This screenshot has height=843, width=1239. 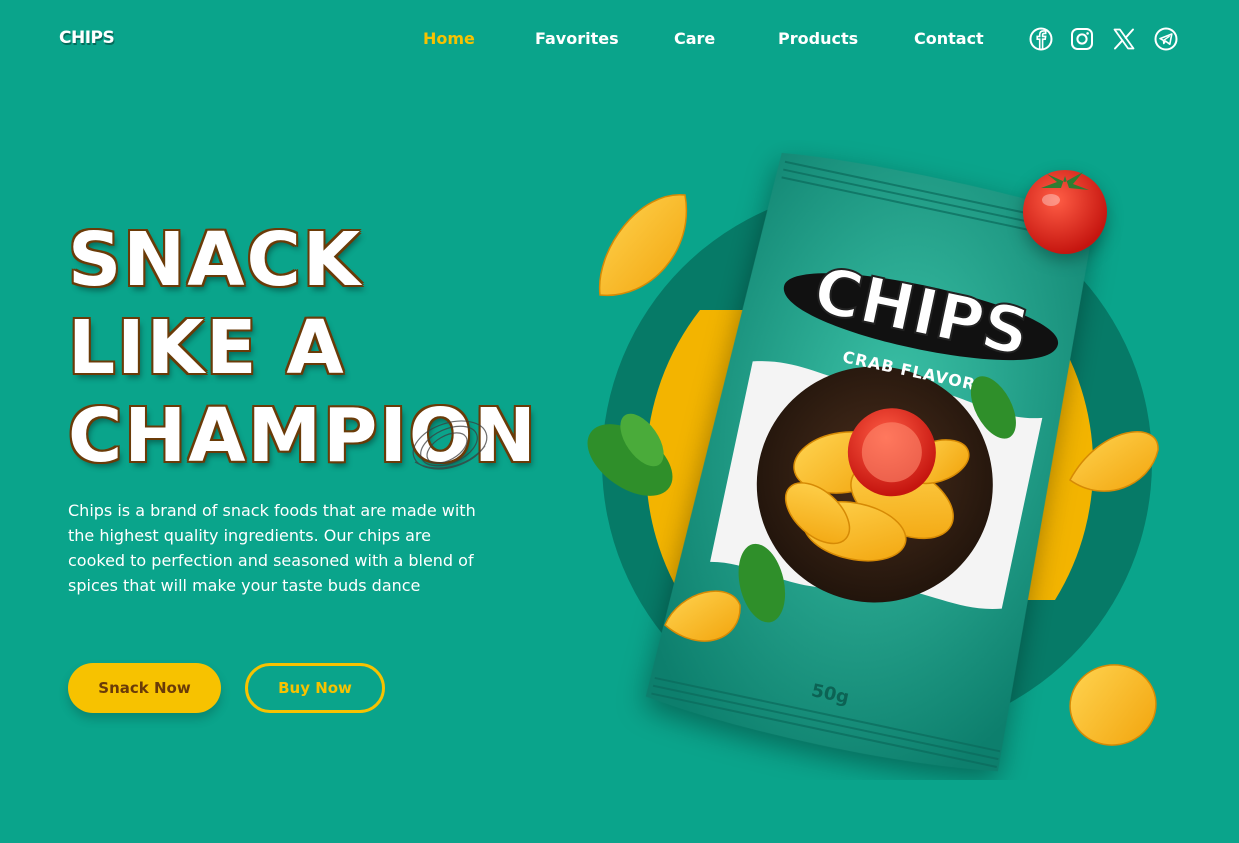 What do you see at coordinates (449, 38) in the screenshot?
I see `nav-item-home: Home` at bounding box center [449, 38].